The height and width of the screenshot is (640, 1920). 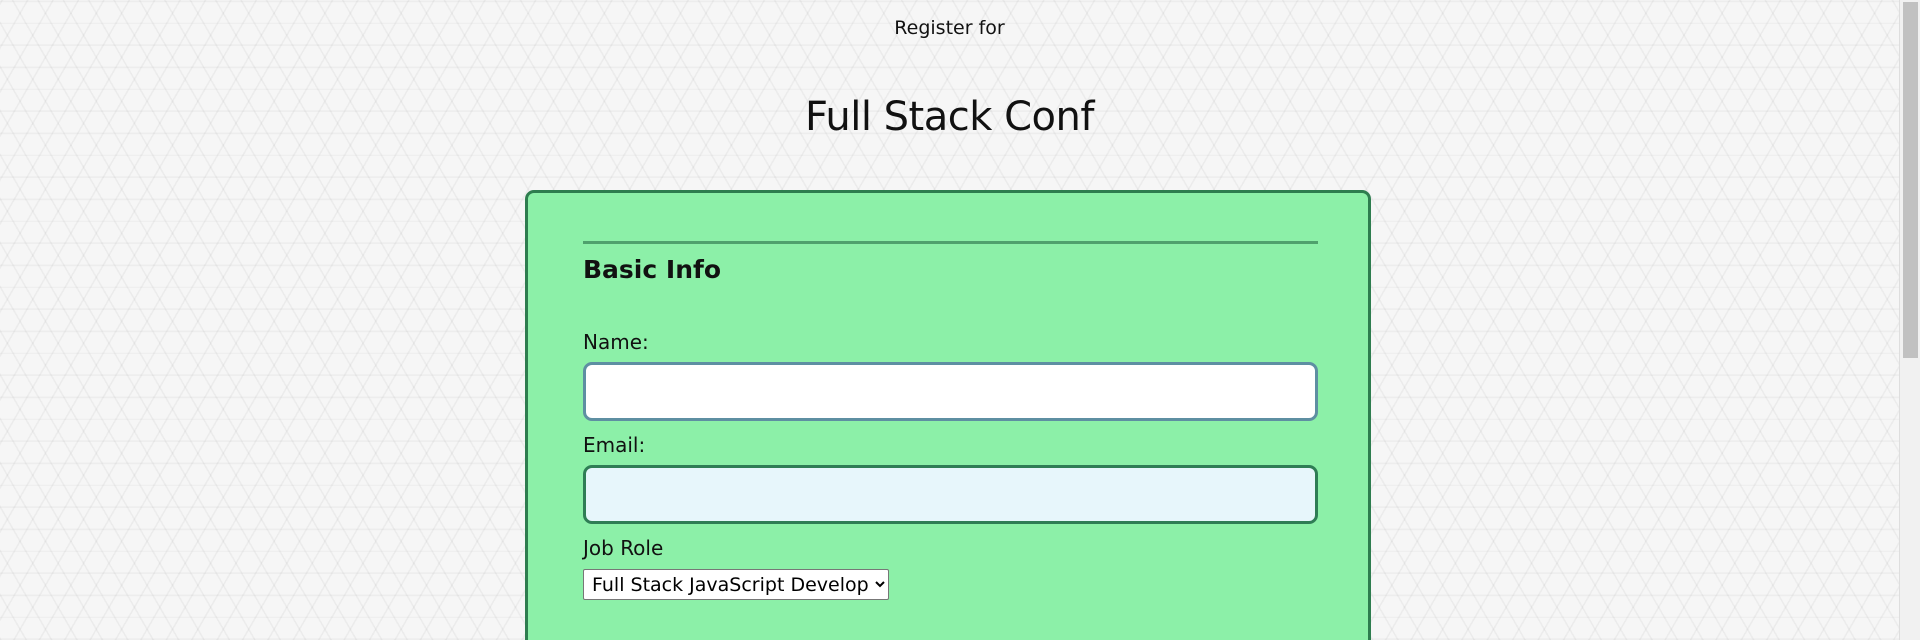 I want to click on vertical-scrollbar, so click(x=1909, y=320).